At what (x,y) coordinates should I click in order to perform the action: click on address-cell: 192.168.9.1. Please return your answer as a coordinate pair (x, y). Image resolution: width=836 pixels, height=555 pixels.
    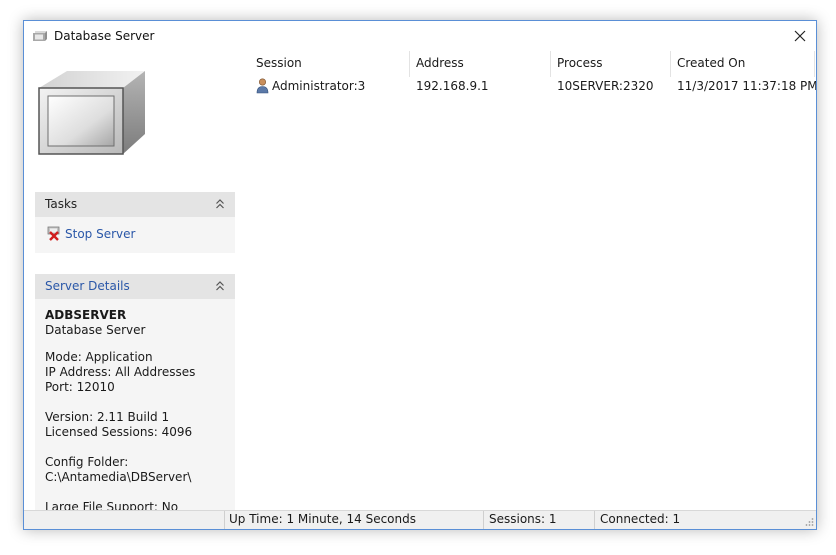
    Looking at the image, I should click on (452, 86).